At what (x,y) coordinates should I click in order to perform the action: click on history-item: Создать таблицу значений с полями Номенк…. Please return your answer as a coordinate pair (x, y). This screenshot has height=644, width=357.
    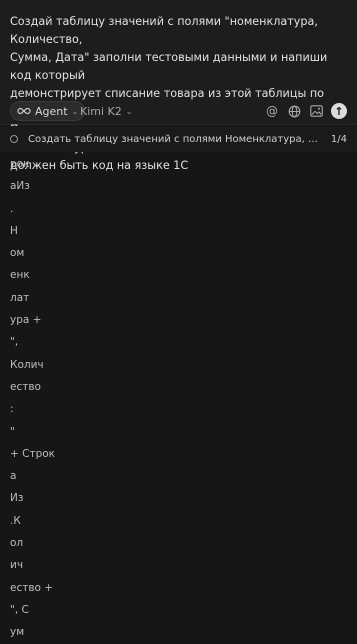
    Looking at the image, I should click on (178, 139).